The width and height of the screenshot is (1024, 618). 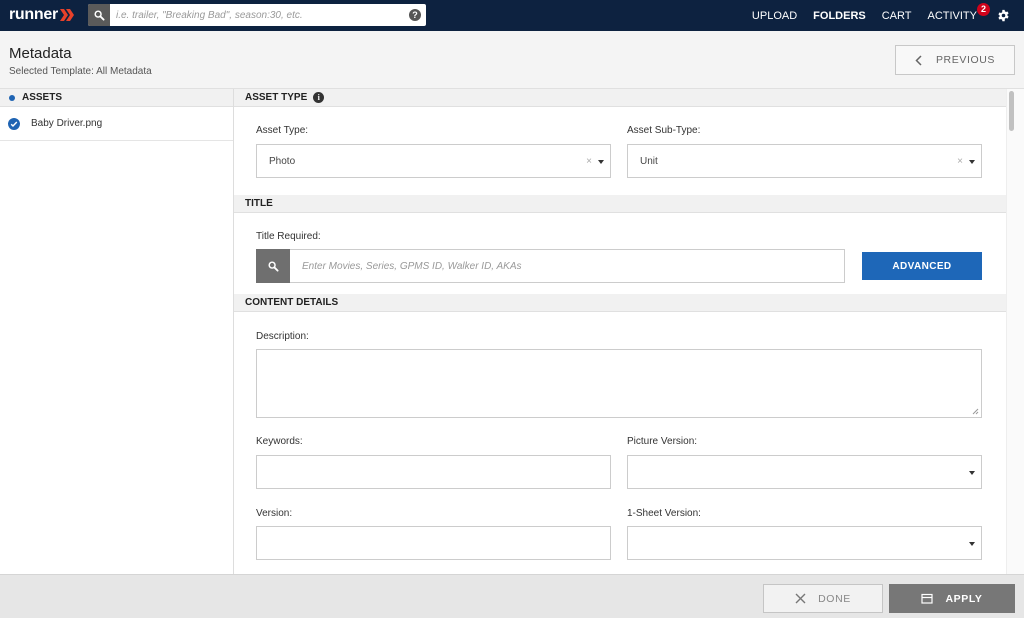 I want to click on sheet-version-label: 1-Sheet Version:, so click(x=664, y=513).